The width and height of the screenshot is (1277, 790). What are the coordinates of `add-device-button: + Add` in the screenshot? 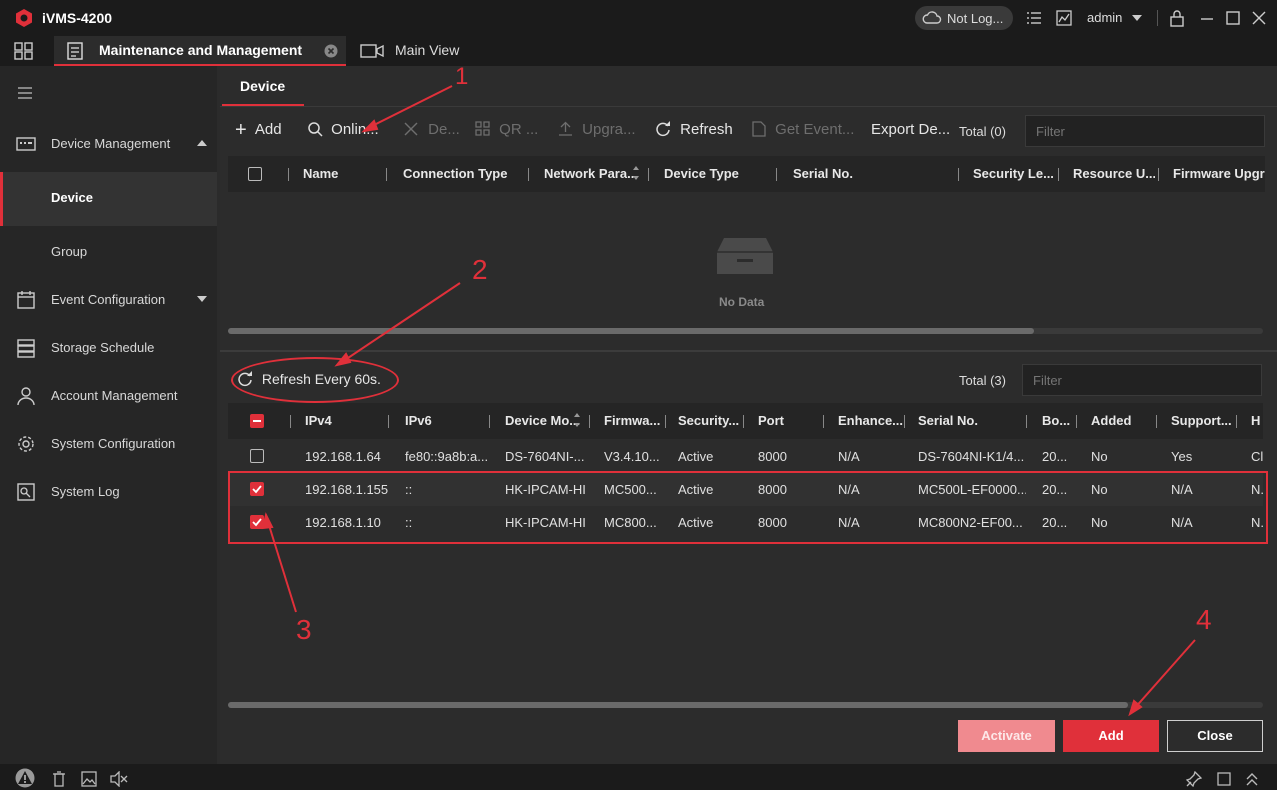 It's located at (258, 131).